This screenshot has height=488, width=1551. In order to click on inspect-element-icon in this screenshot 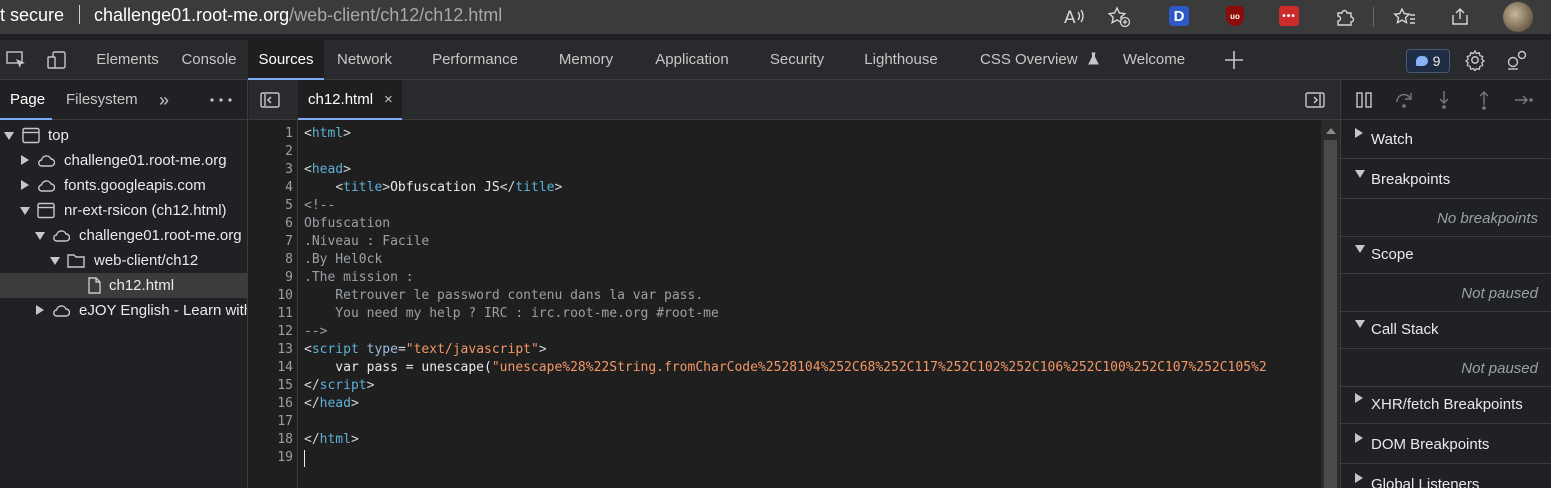, I will do `click(16, 60)`.